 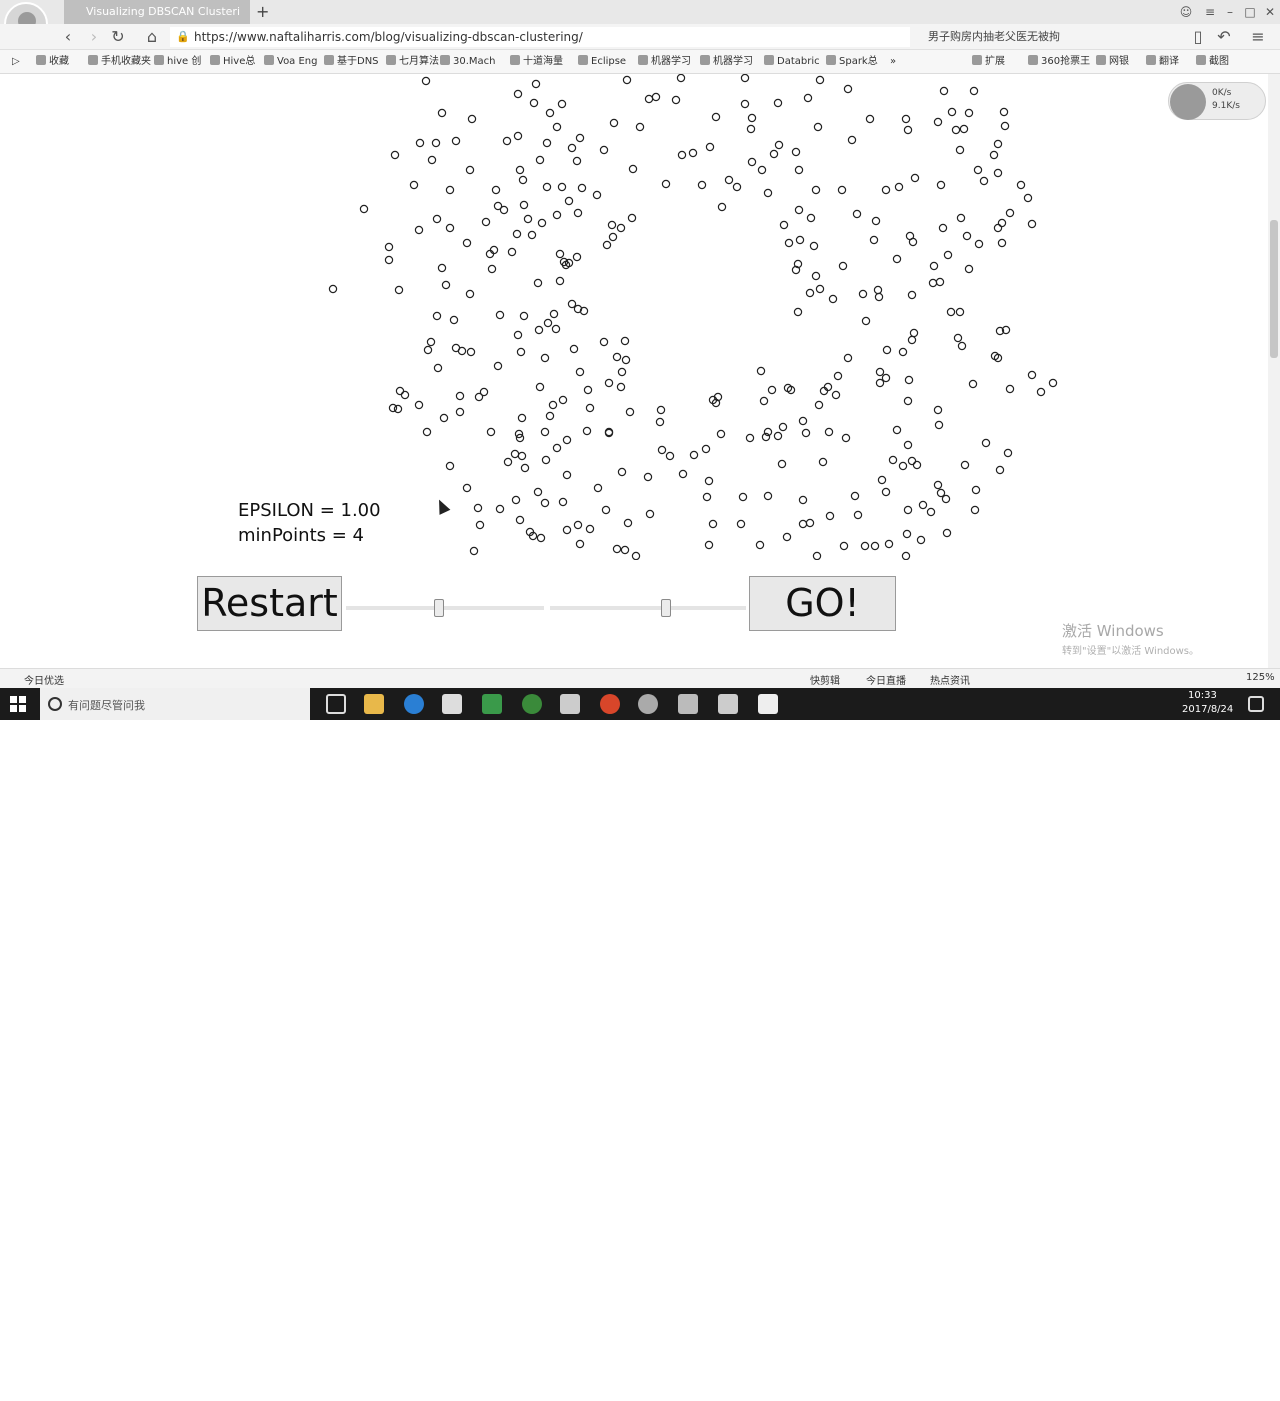 What do you see at coordinates (264, 12) in the screenshot?
I see `new-tab-button: +` at bounding box center [264, 12].